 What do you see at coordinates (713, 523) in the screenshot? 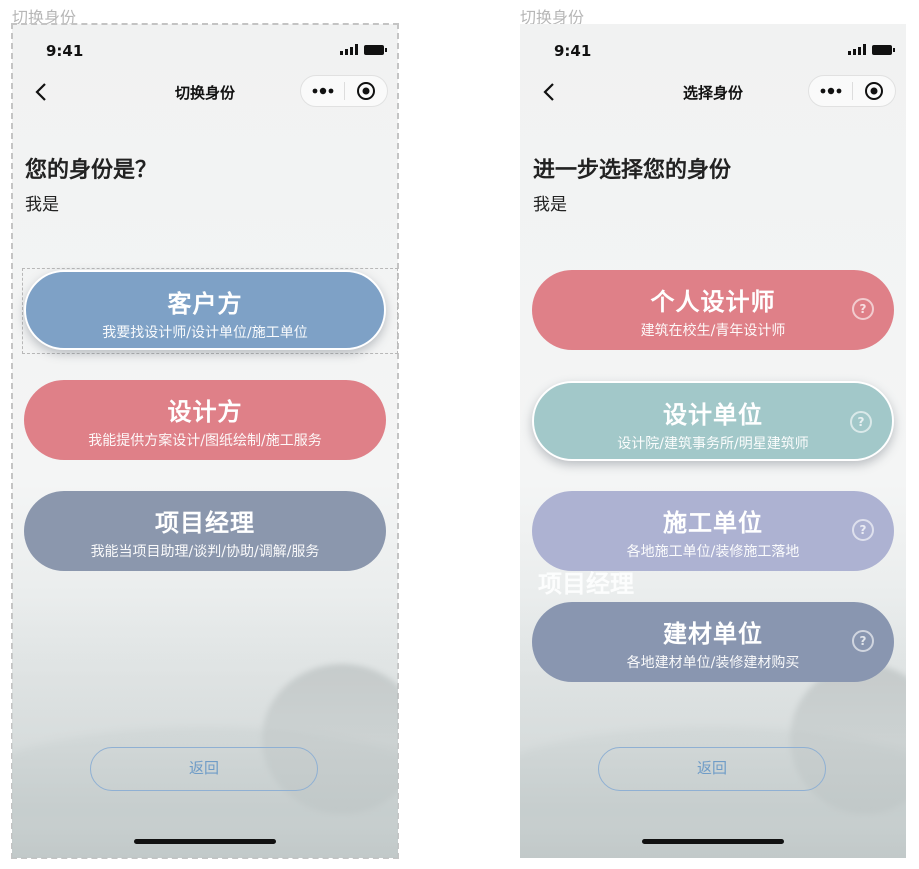
I see `option-title: 施工单位` at bounding box center [713, 523].